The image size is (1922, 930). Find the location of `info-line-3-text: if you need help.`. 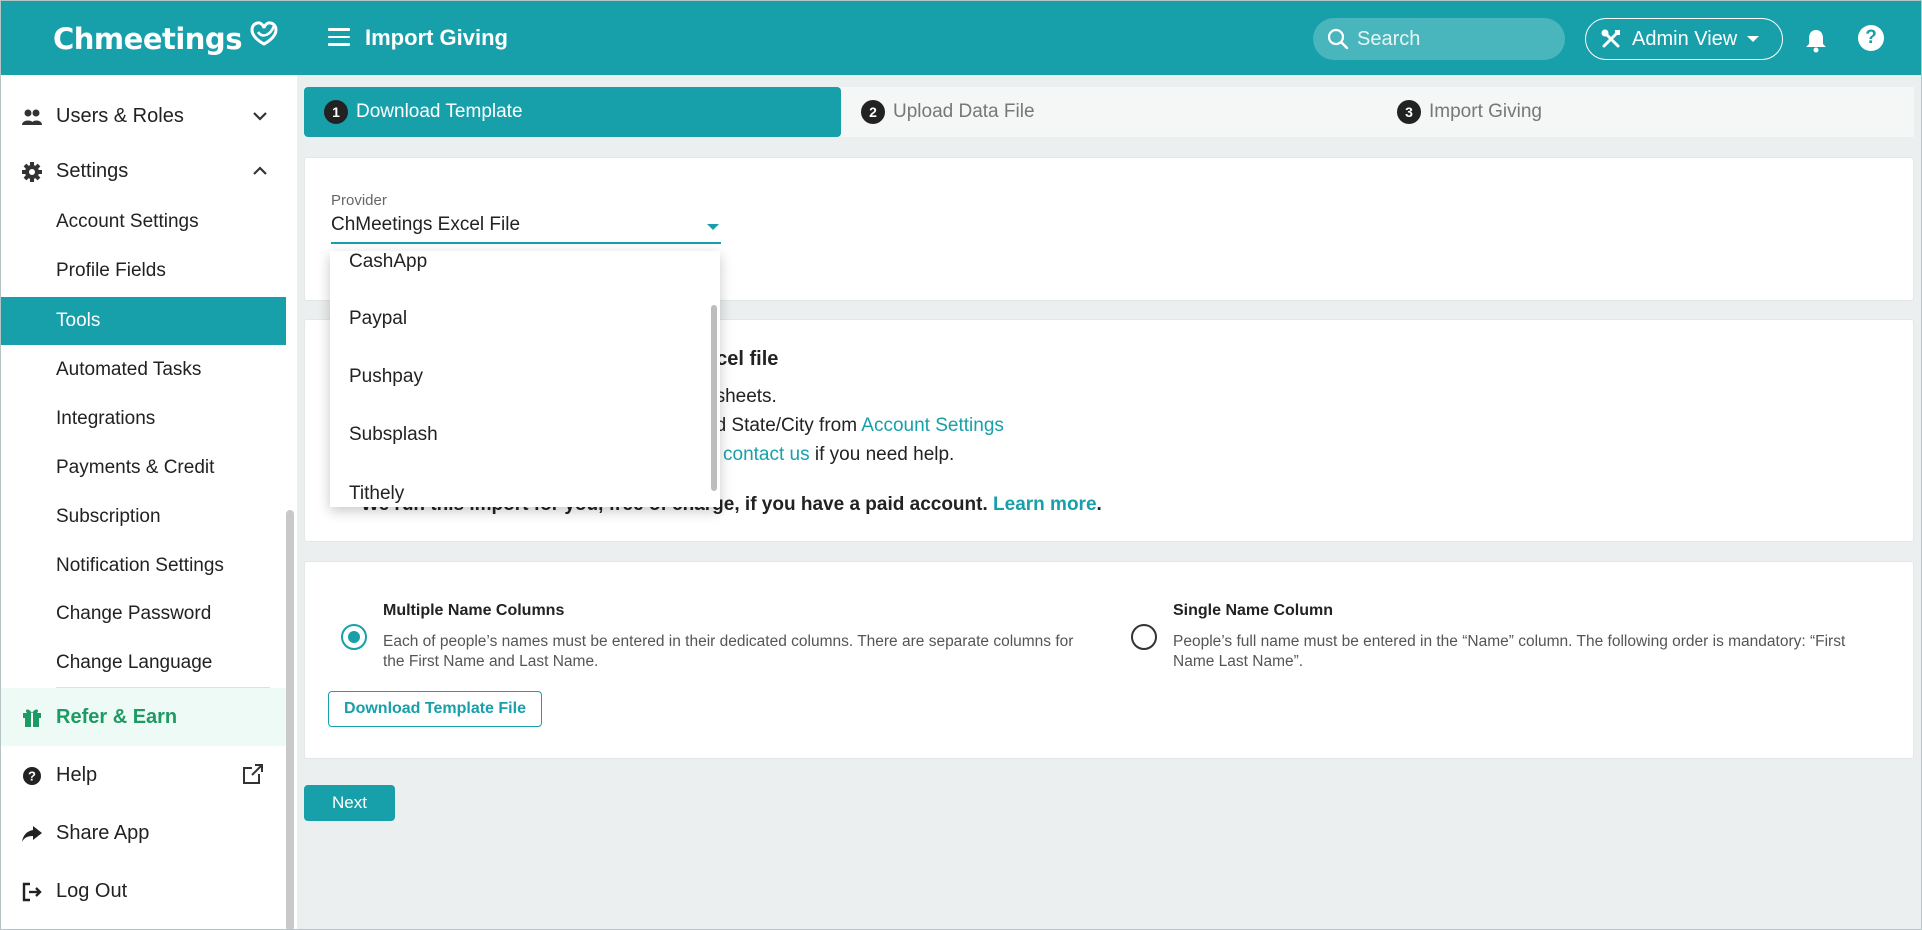

info-line-3-text: if you need help. is located at coordinates (882, 454).